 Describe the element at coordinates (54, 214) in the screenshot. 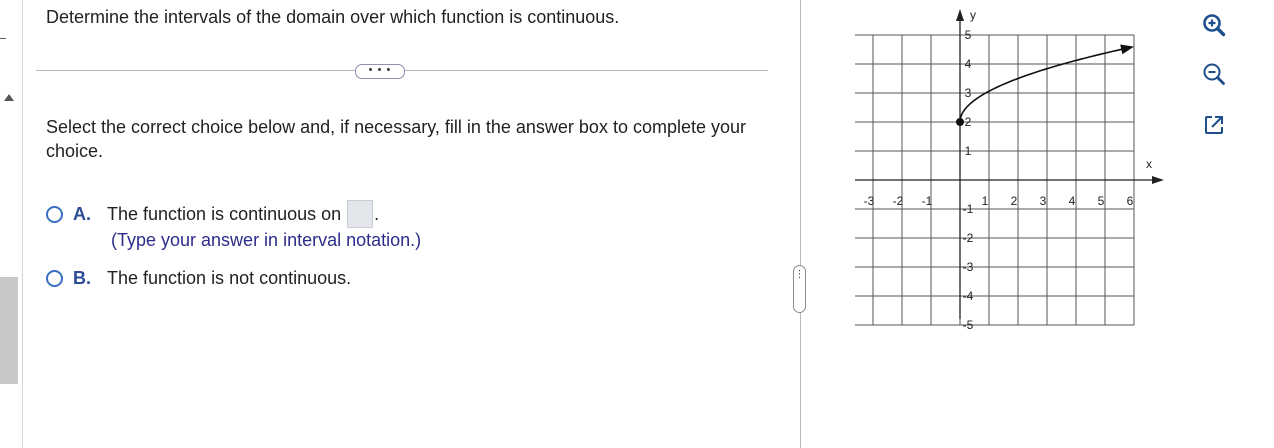

I see `choice-a-radio` at that location.